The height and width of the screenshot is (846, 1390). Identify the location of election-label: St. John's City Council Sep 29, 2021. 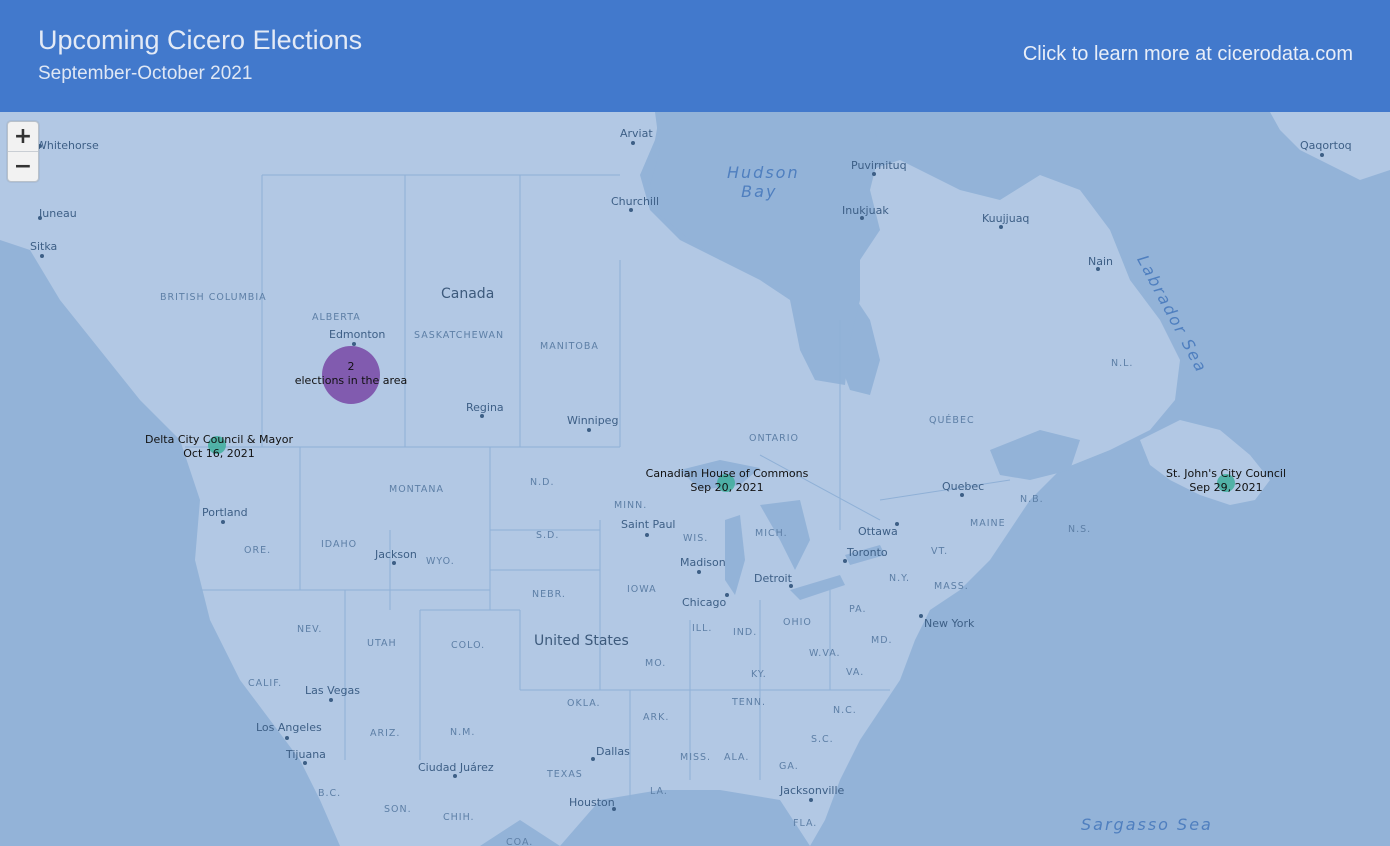
(1226, 481).